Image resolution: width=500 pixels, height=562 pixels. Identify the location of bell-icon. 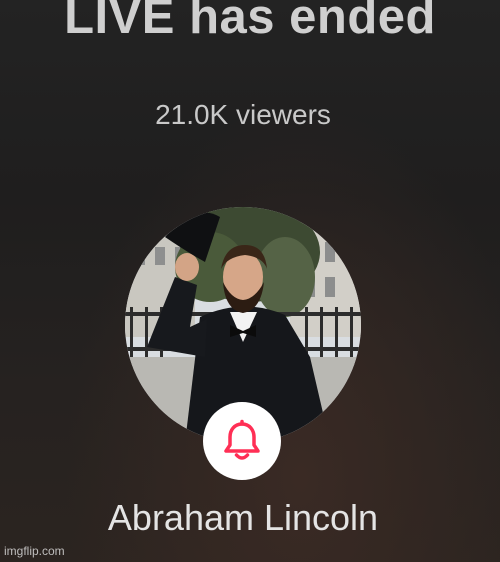
(242, 439).